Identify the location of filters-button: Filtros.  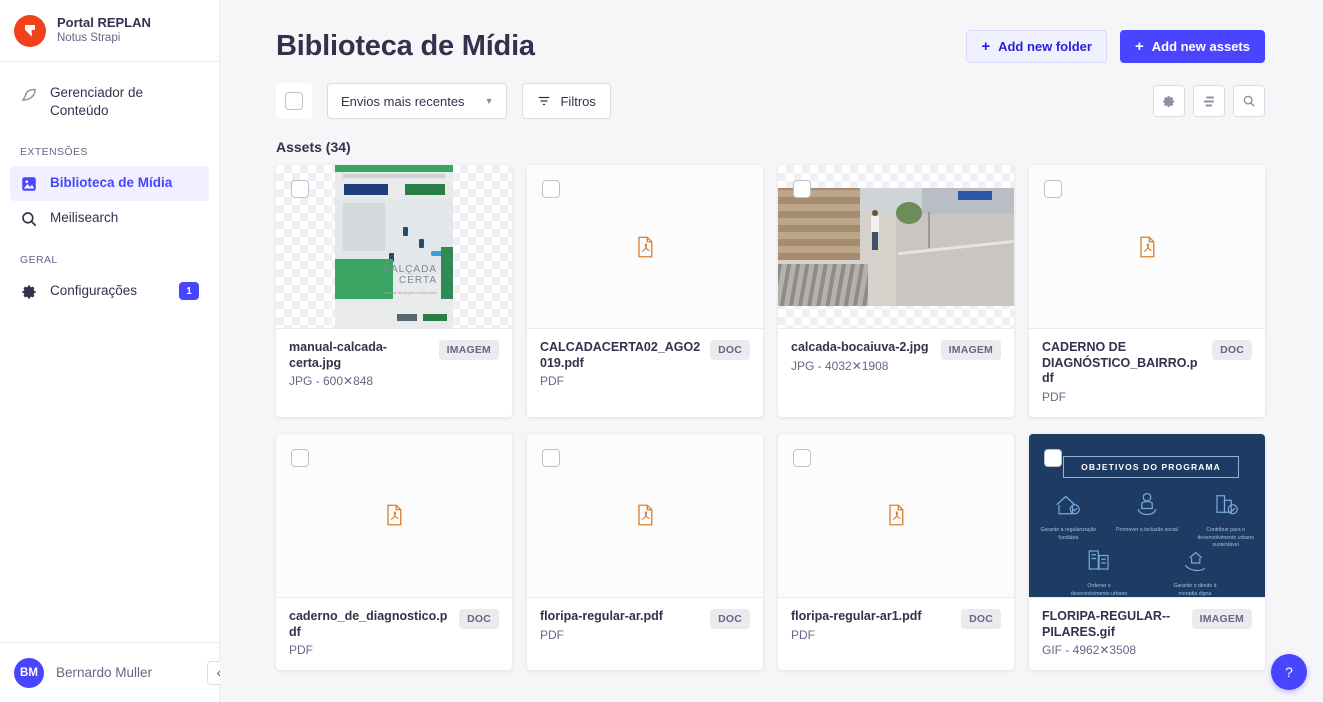
(566, 101).